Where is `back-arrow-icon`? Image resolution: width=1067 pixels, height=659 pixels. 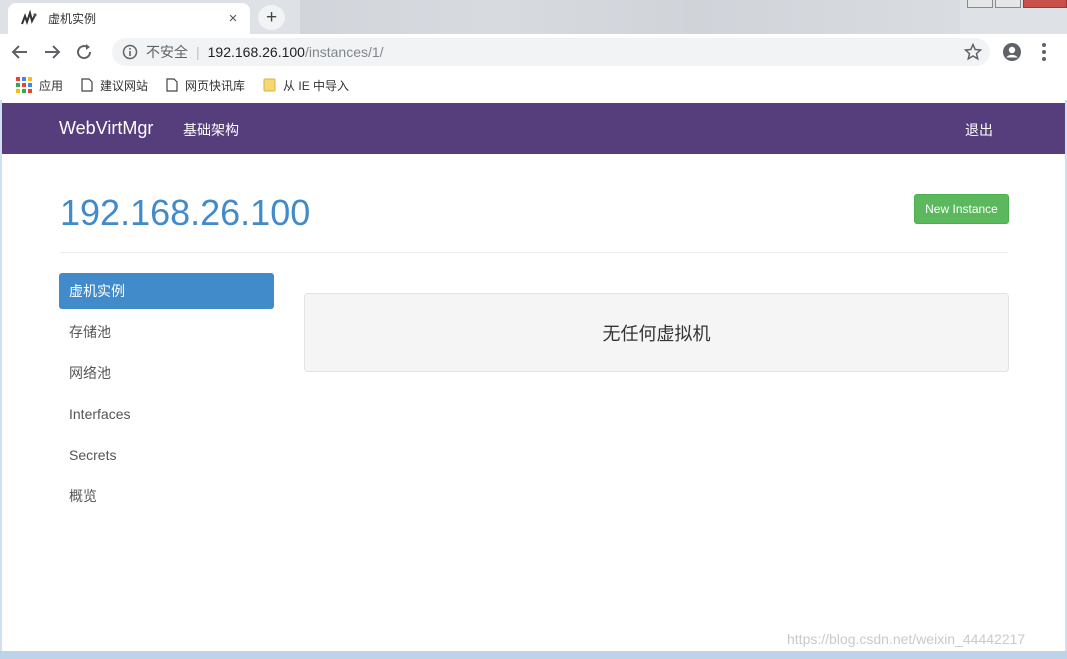 back-arrow-icon is located at coordinates (19, 52).